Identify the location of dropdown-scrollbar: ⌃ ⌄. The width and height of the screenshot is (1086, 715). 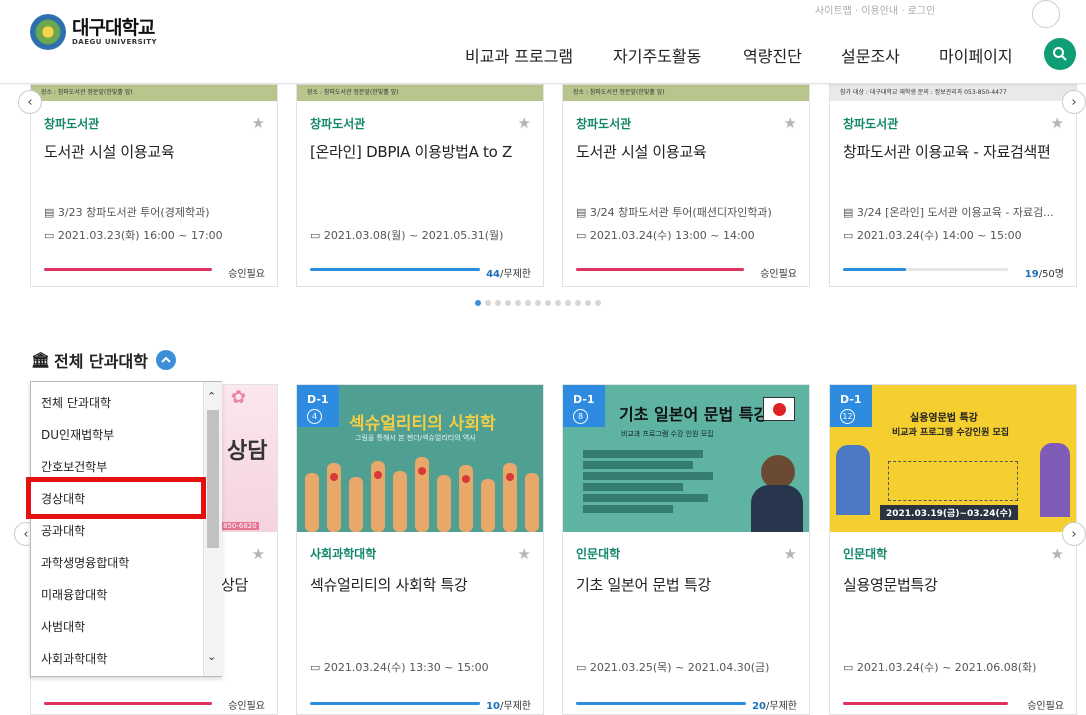
(212, 529).